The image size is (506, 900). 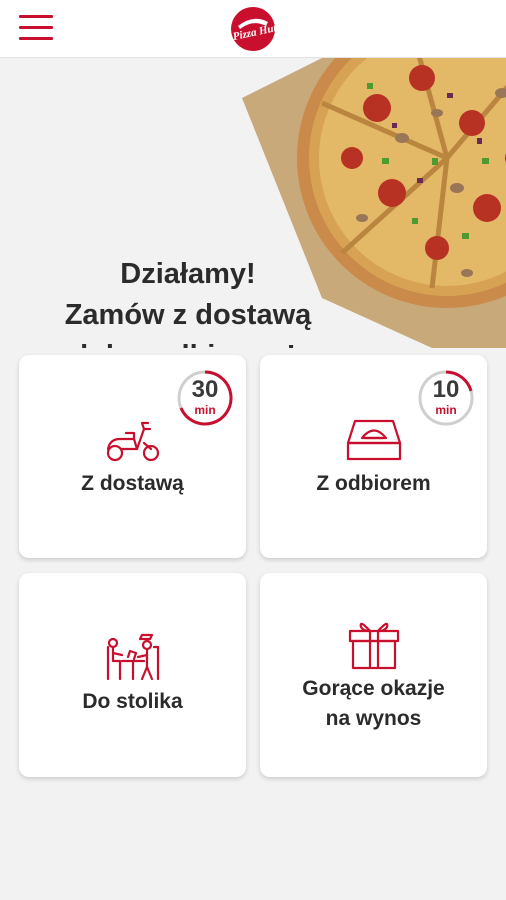 I want to click on delivery-label: Z dostawą, so click(x=132, y=483).